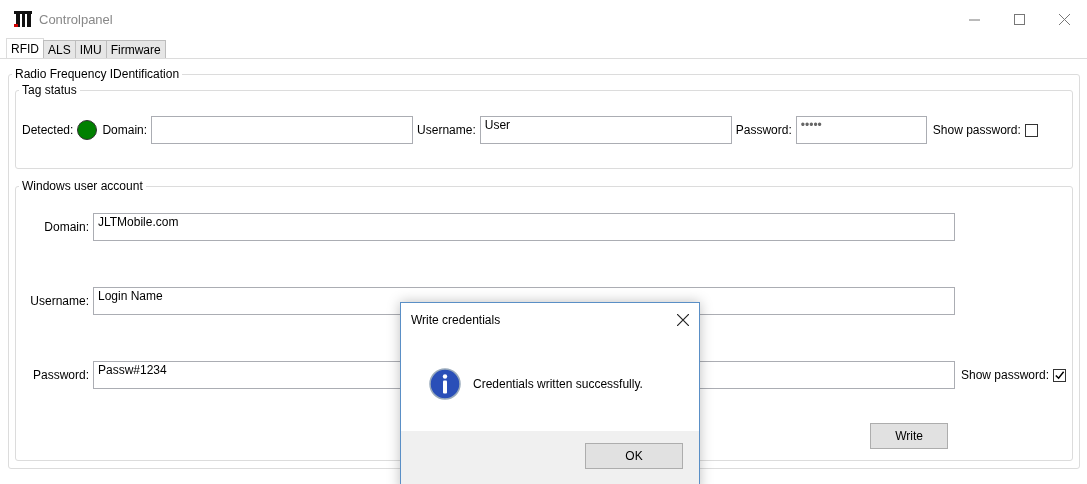  I want to click on write-button: Write, so click(909, 436).